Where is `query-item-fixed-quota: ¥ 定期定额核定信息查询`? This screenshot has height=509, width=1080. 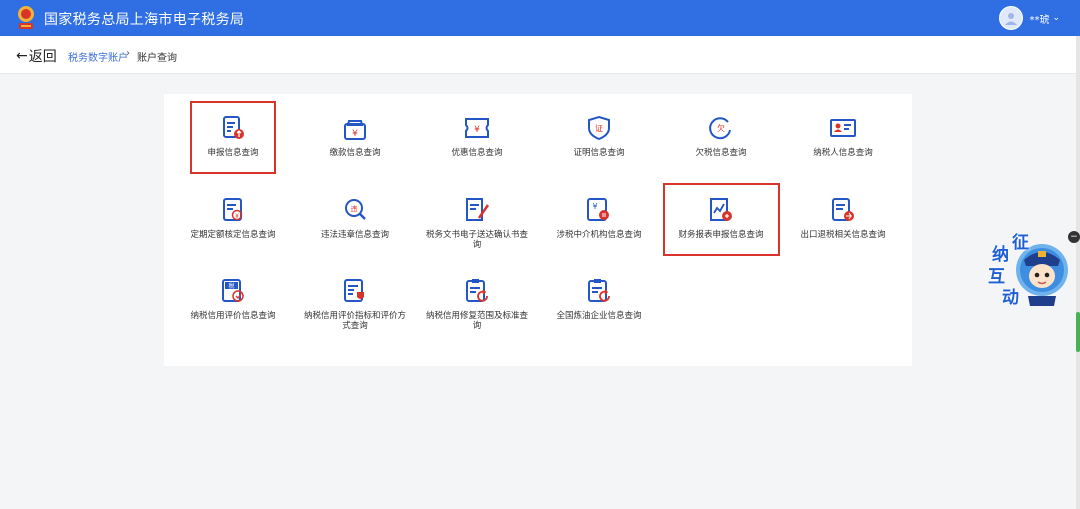 query-item-fixed-quota: ¥ 定期定额核定信息查询 is located at coordinates (233, 218).